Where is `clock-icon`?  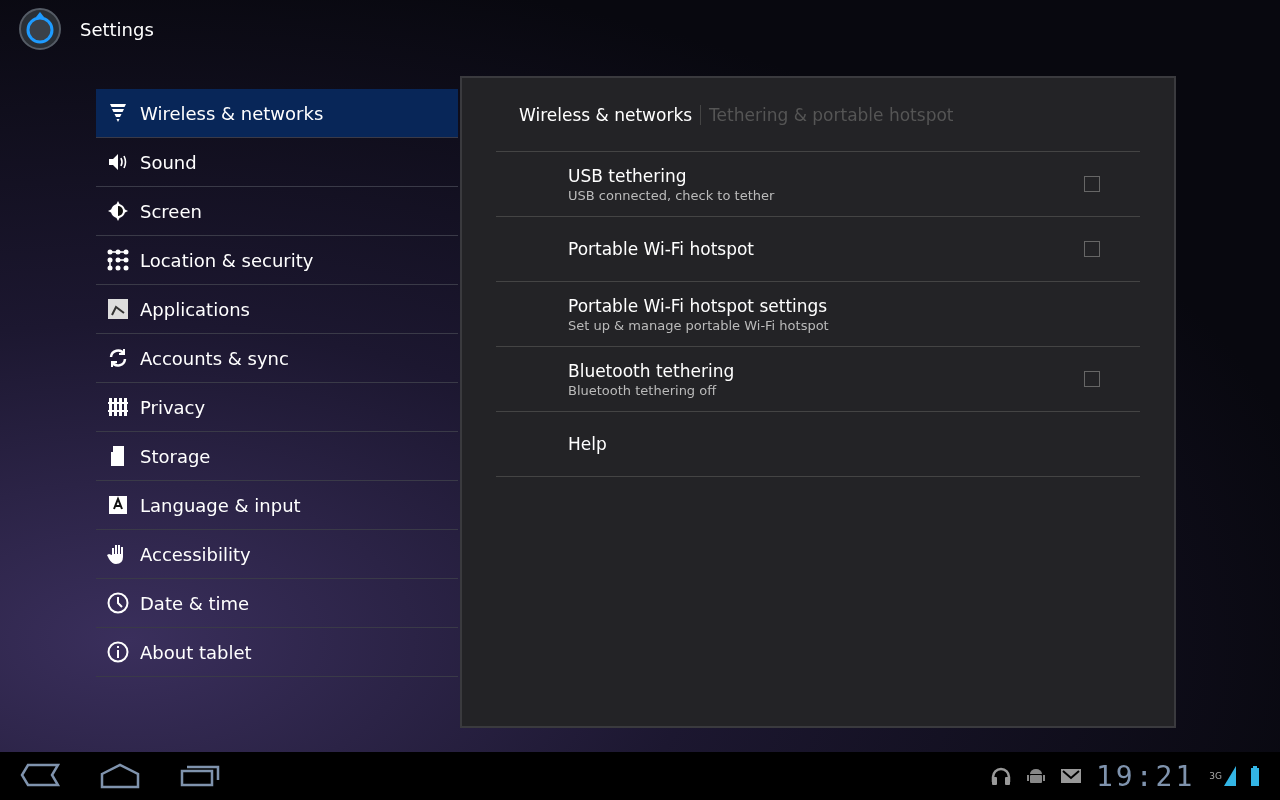
clock-icon is located at coordinates (118, 603).